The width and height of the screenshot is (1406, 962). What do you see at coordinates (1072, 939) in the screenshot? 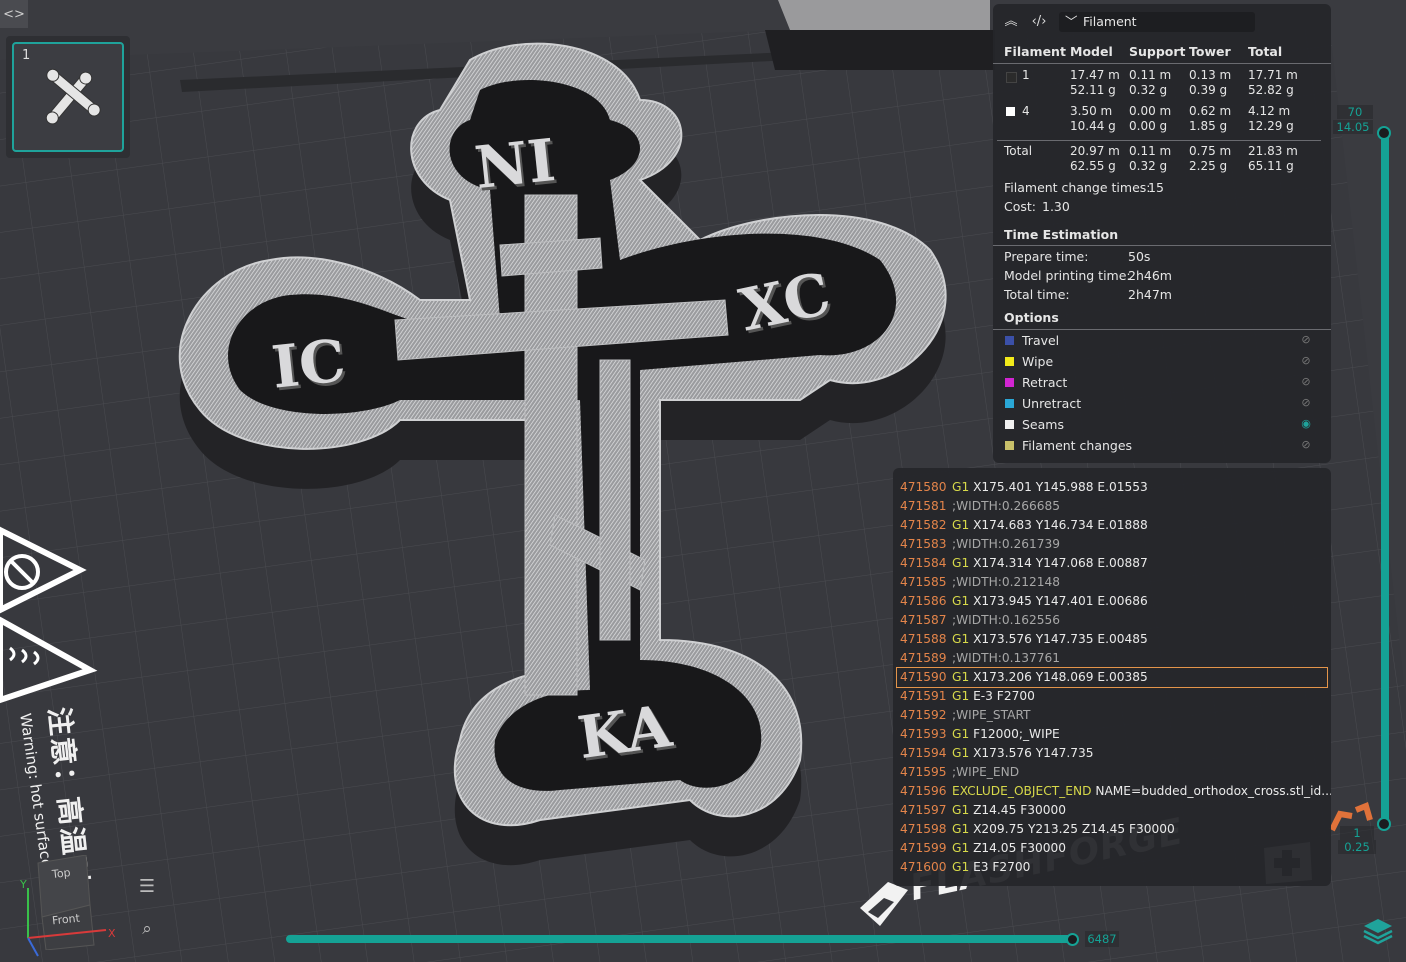
I see `move-slider-handle` at bounding box center [1072, 939].